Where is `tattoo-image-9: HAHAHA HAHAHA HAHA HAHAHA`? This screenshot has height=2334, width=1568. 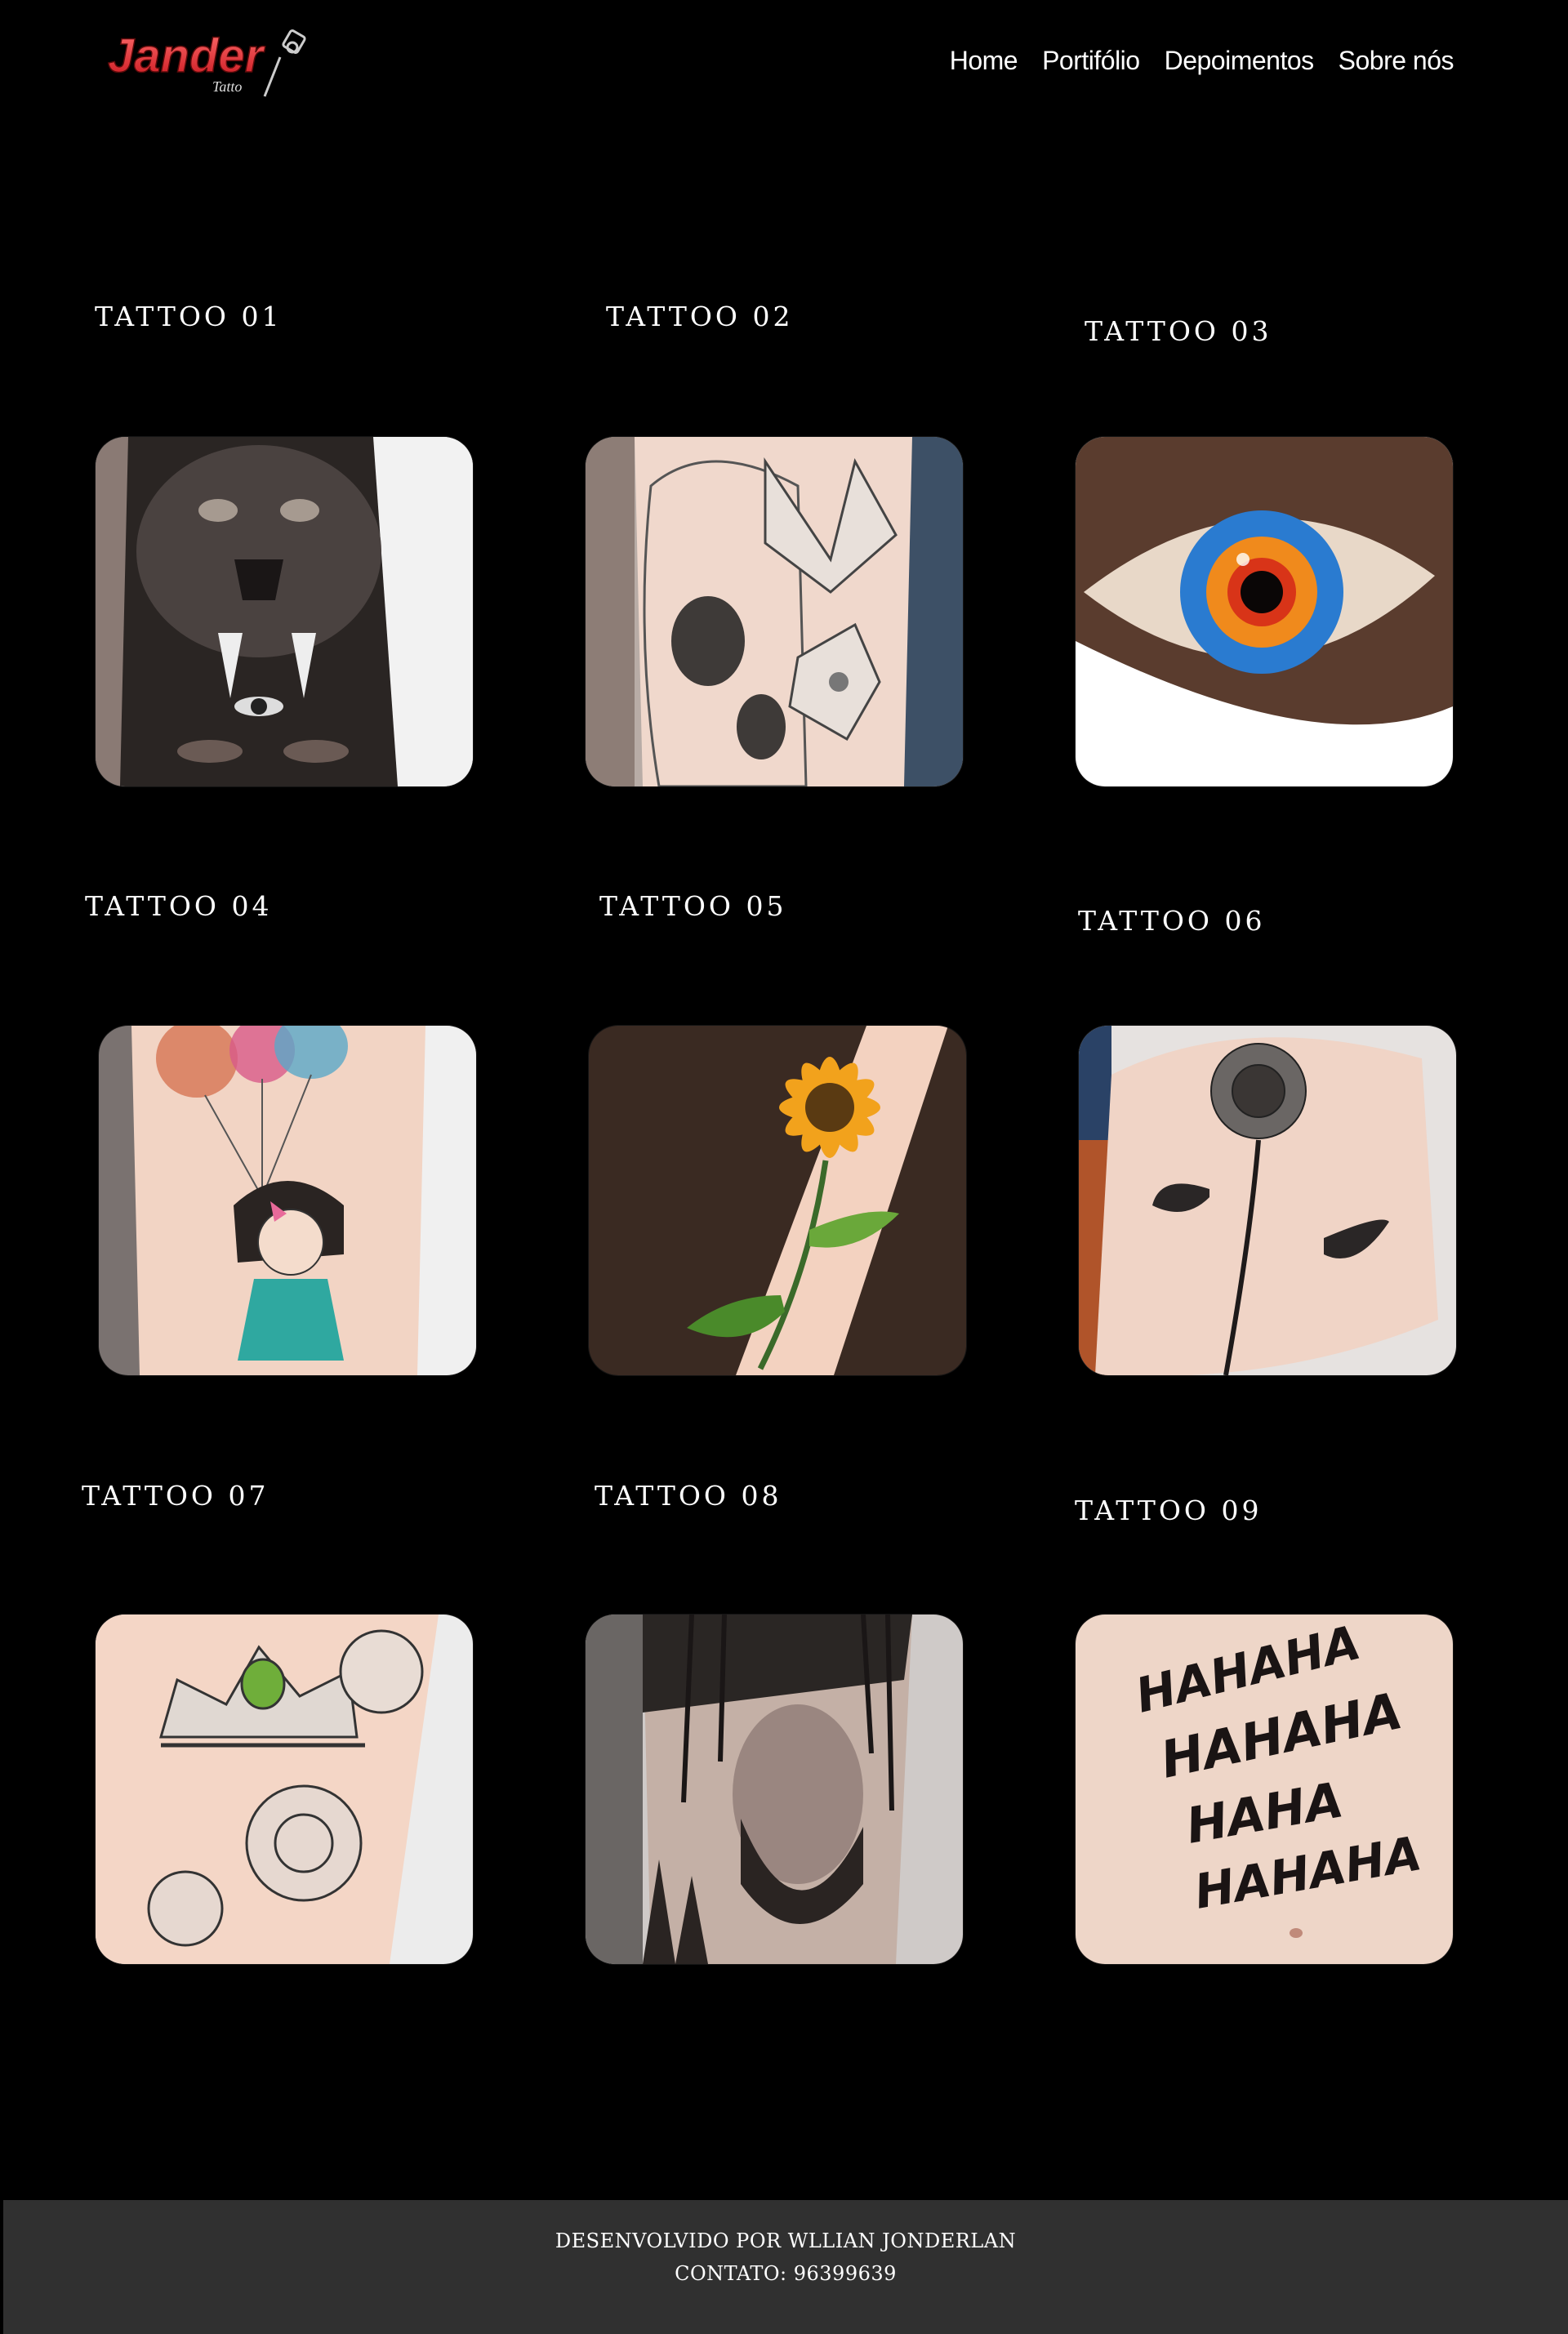 tattoo-image-9: HAHAHA HAHAHA HAHA HAHAHA is located at coordinates (1264, 1789).